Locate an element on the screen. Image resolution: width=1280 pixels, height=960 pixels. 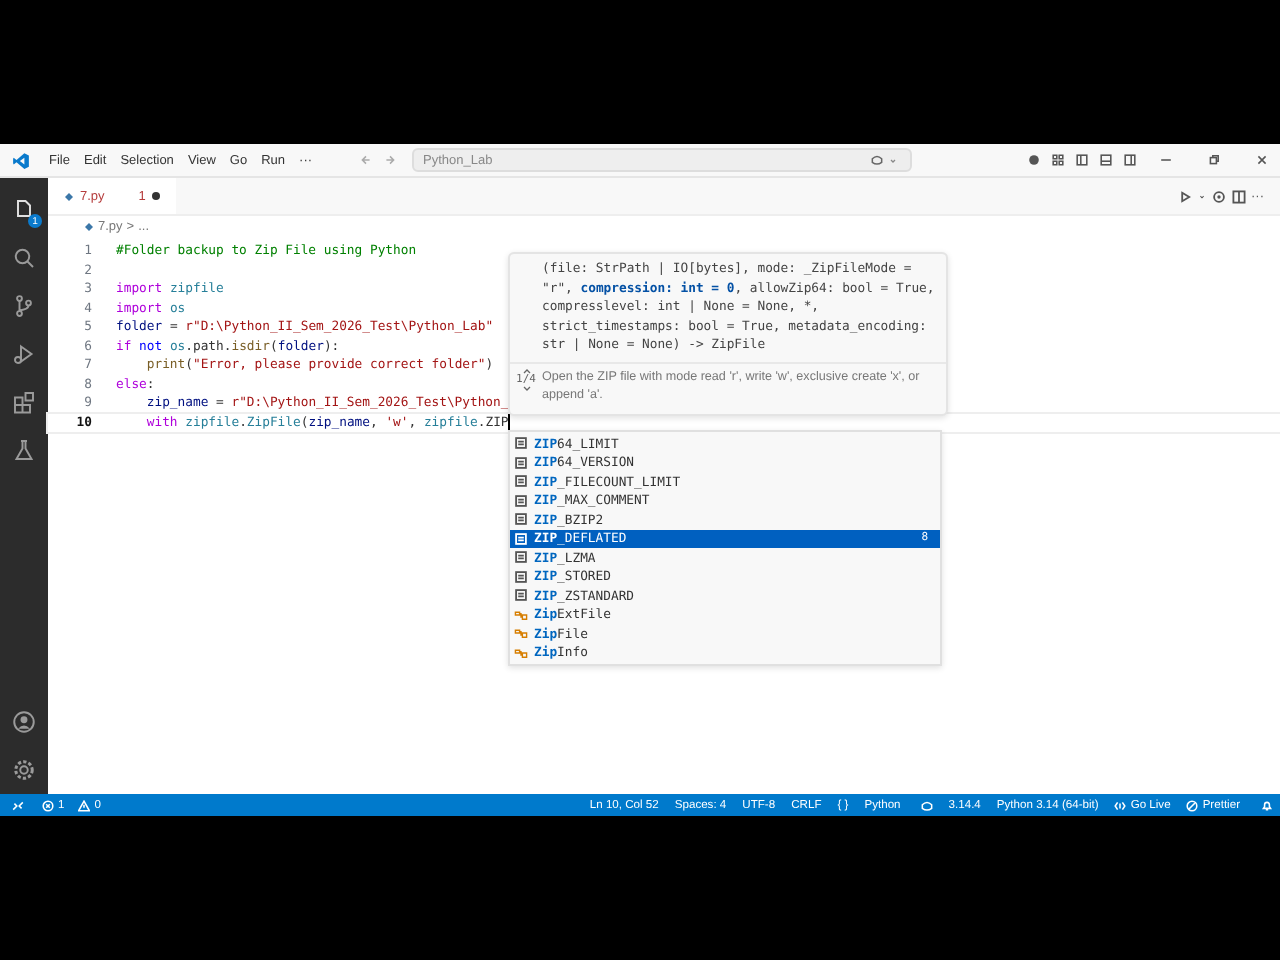
search-icon is located at coordinates (24, 258).